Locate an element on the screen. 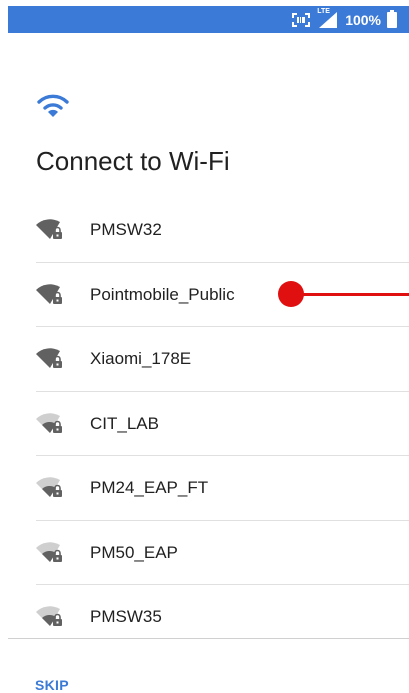 The image size is (409, 693). network-item-pmsw32: PMSW32 is located at coordinates (204, 230).